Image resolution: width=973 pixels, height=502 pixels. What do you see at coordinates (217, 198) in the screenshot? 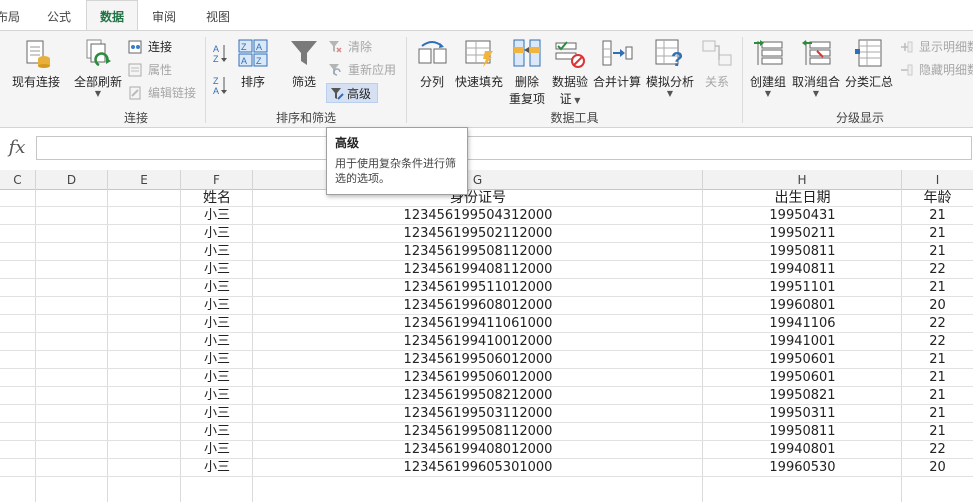
I see `header-cell-name: 姓名` at bounding box center [217, 198].